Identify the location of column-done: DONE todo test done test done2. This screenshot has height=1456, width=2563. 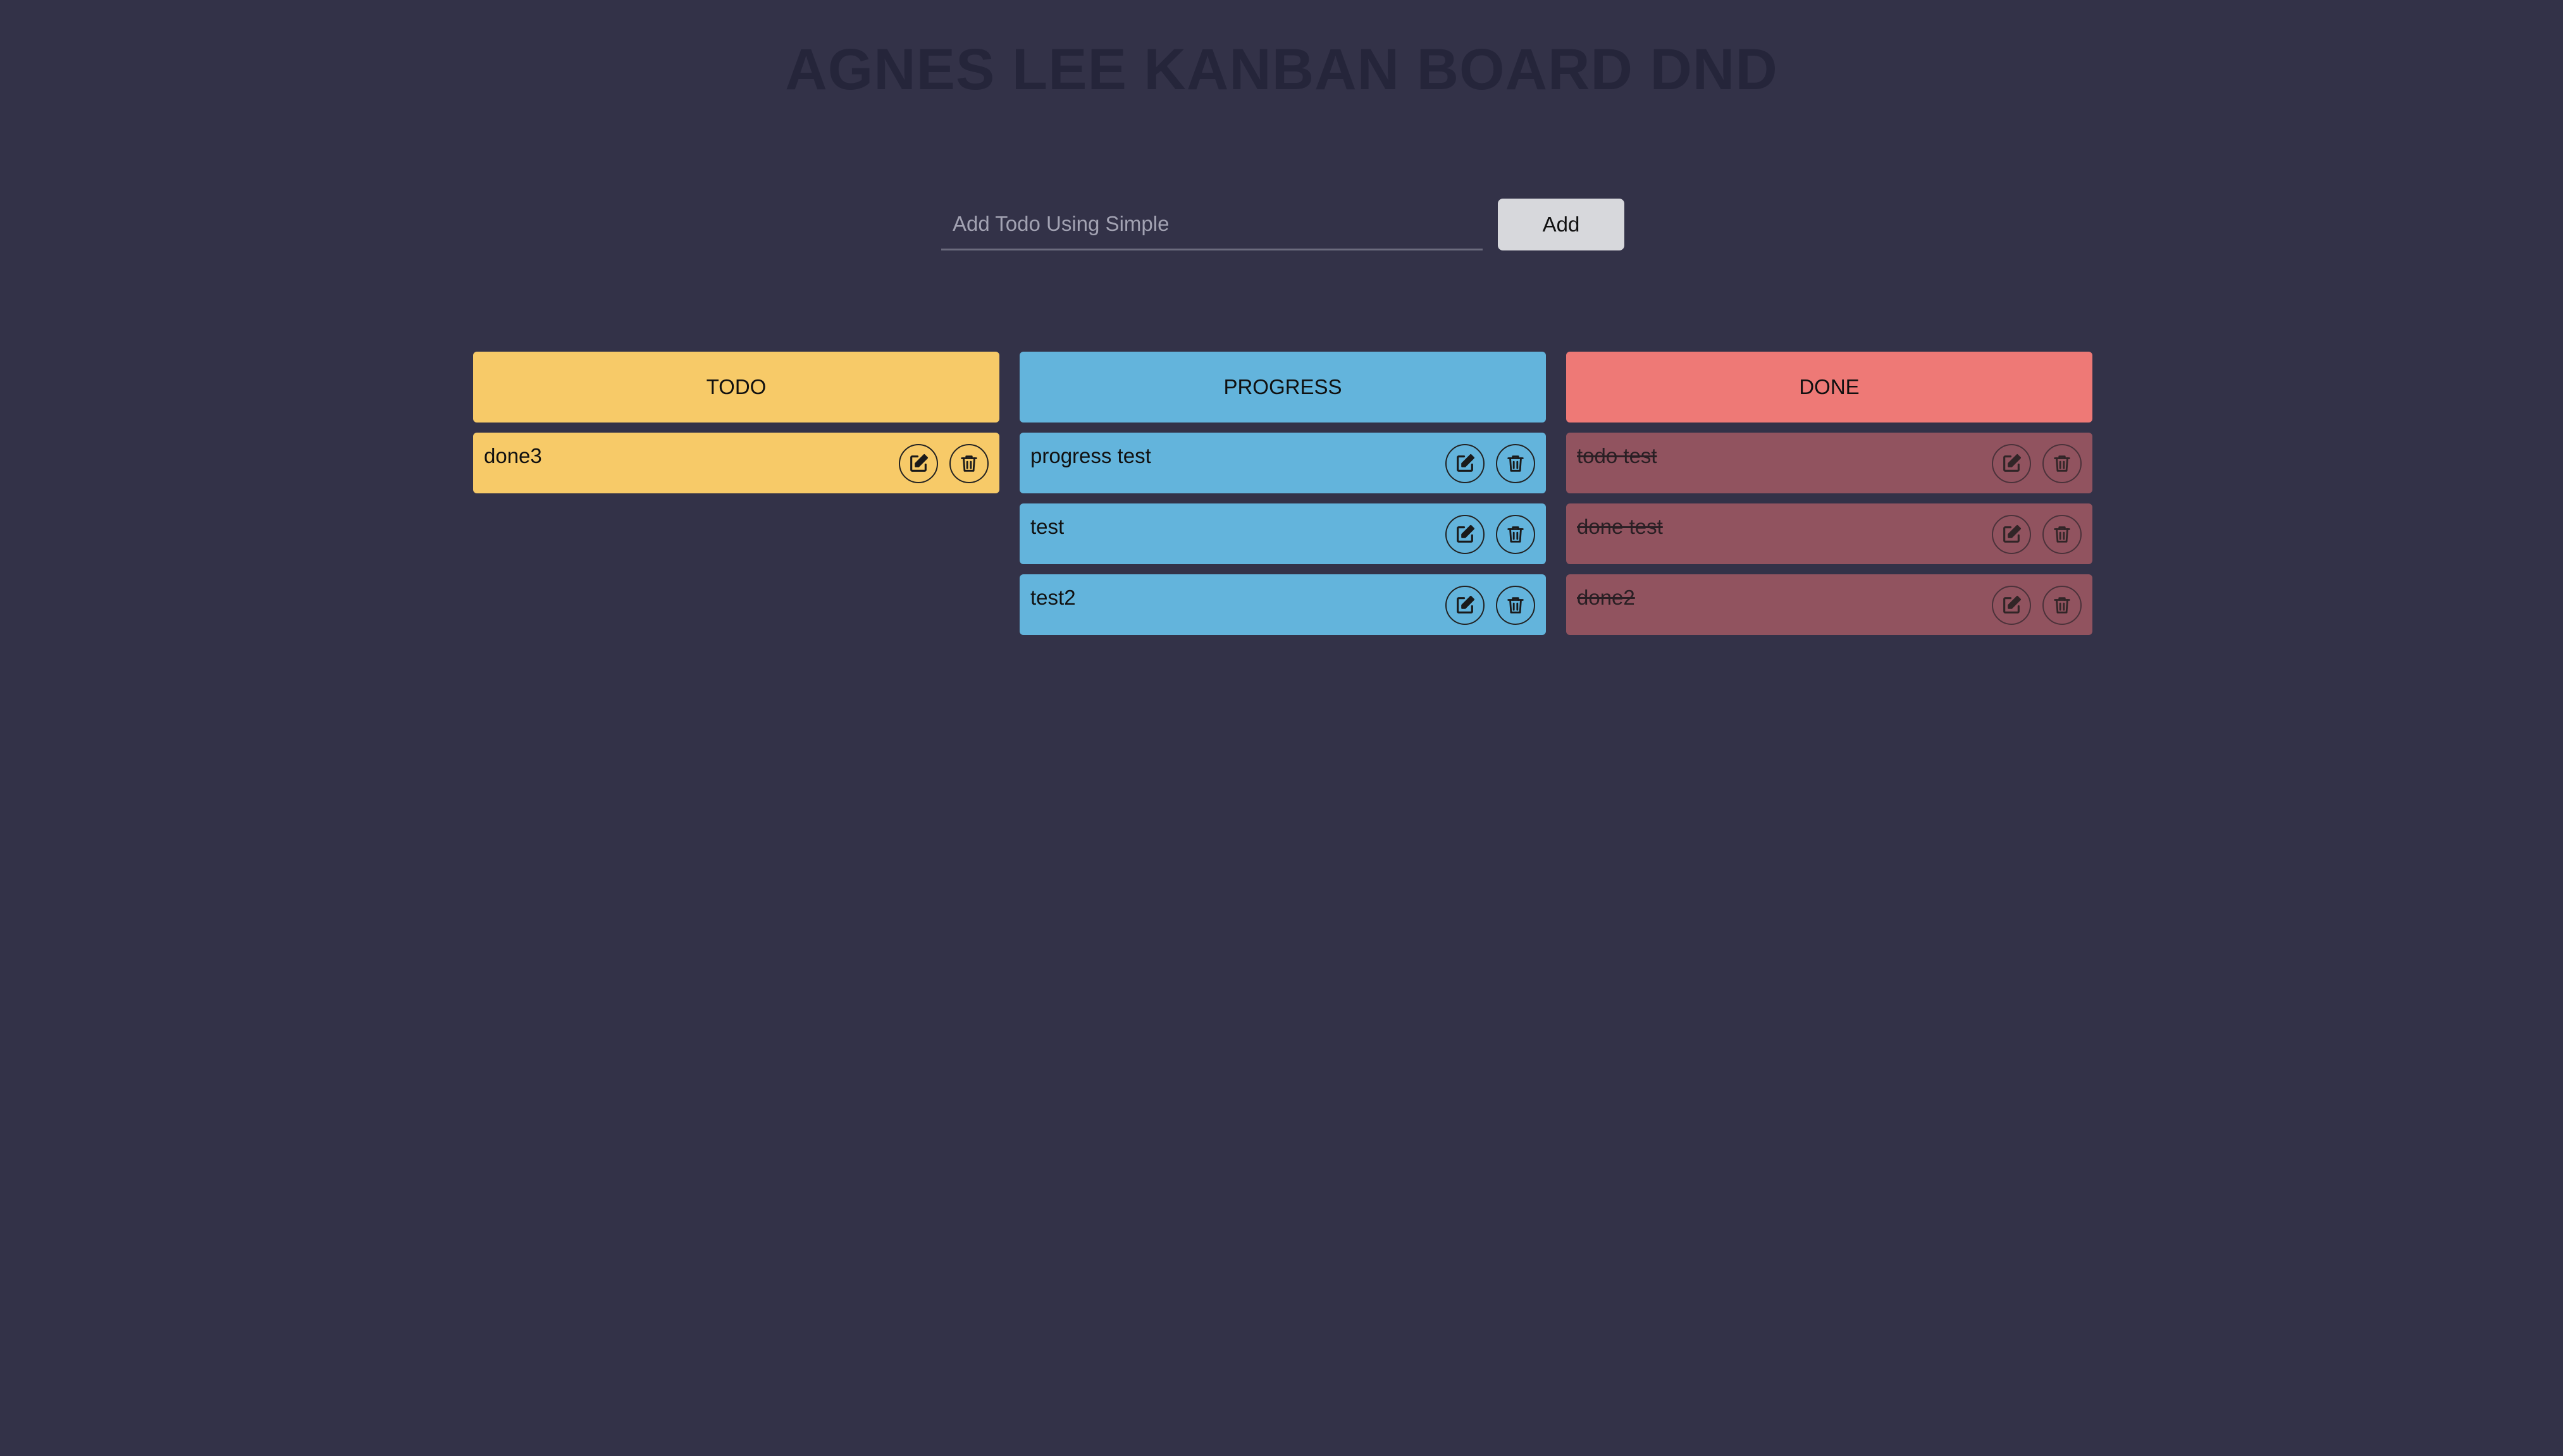
(1829, 498).